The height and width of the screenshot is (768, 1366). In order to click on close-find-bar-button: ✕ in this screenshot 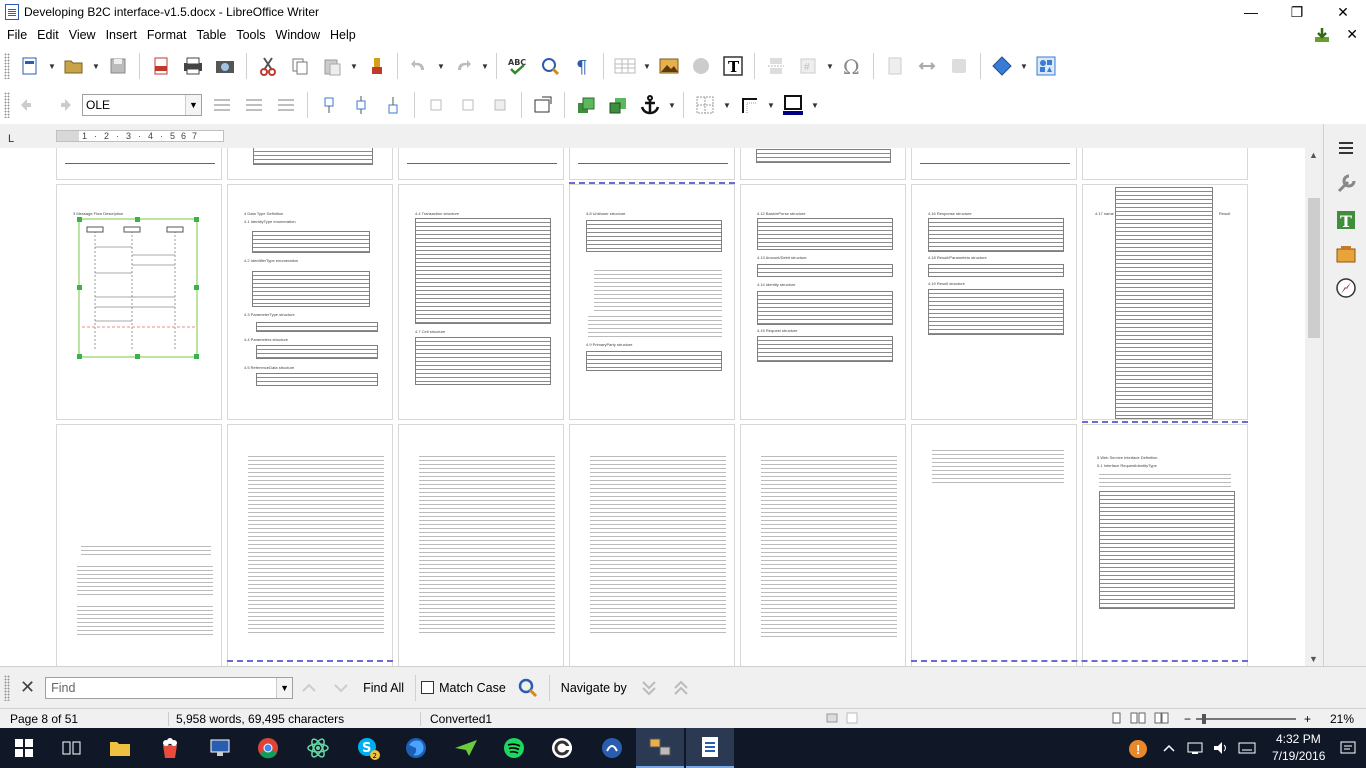, I will do `click(27, 687)`.